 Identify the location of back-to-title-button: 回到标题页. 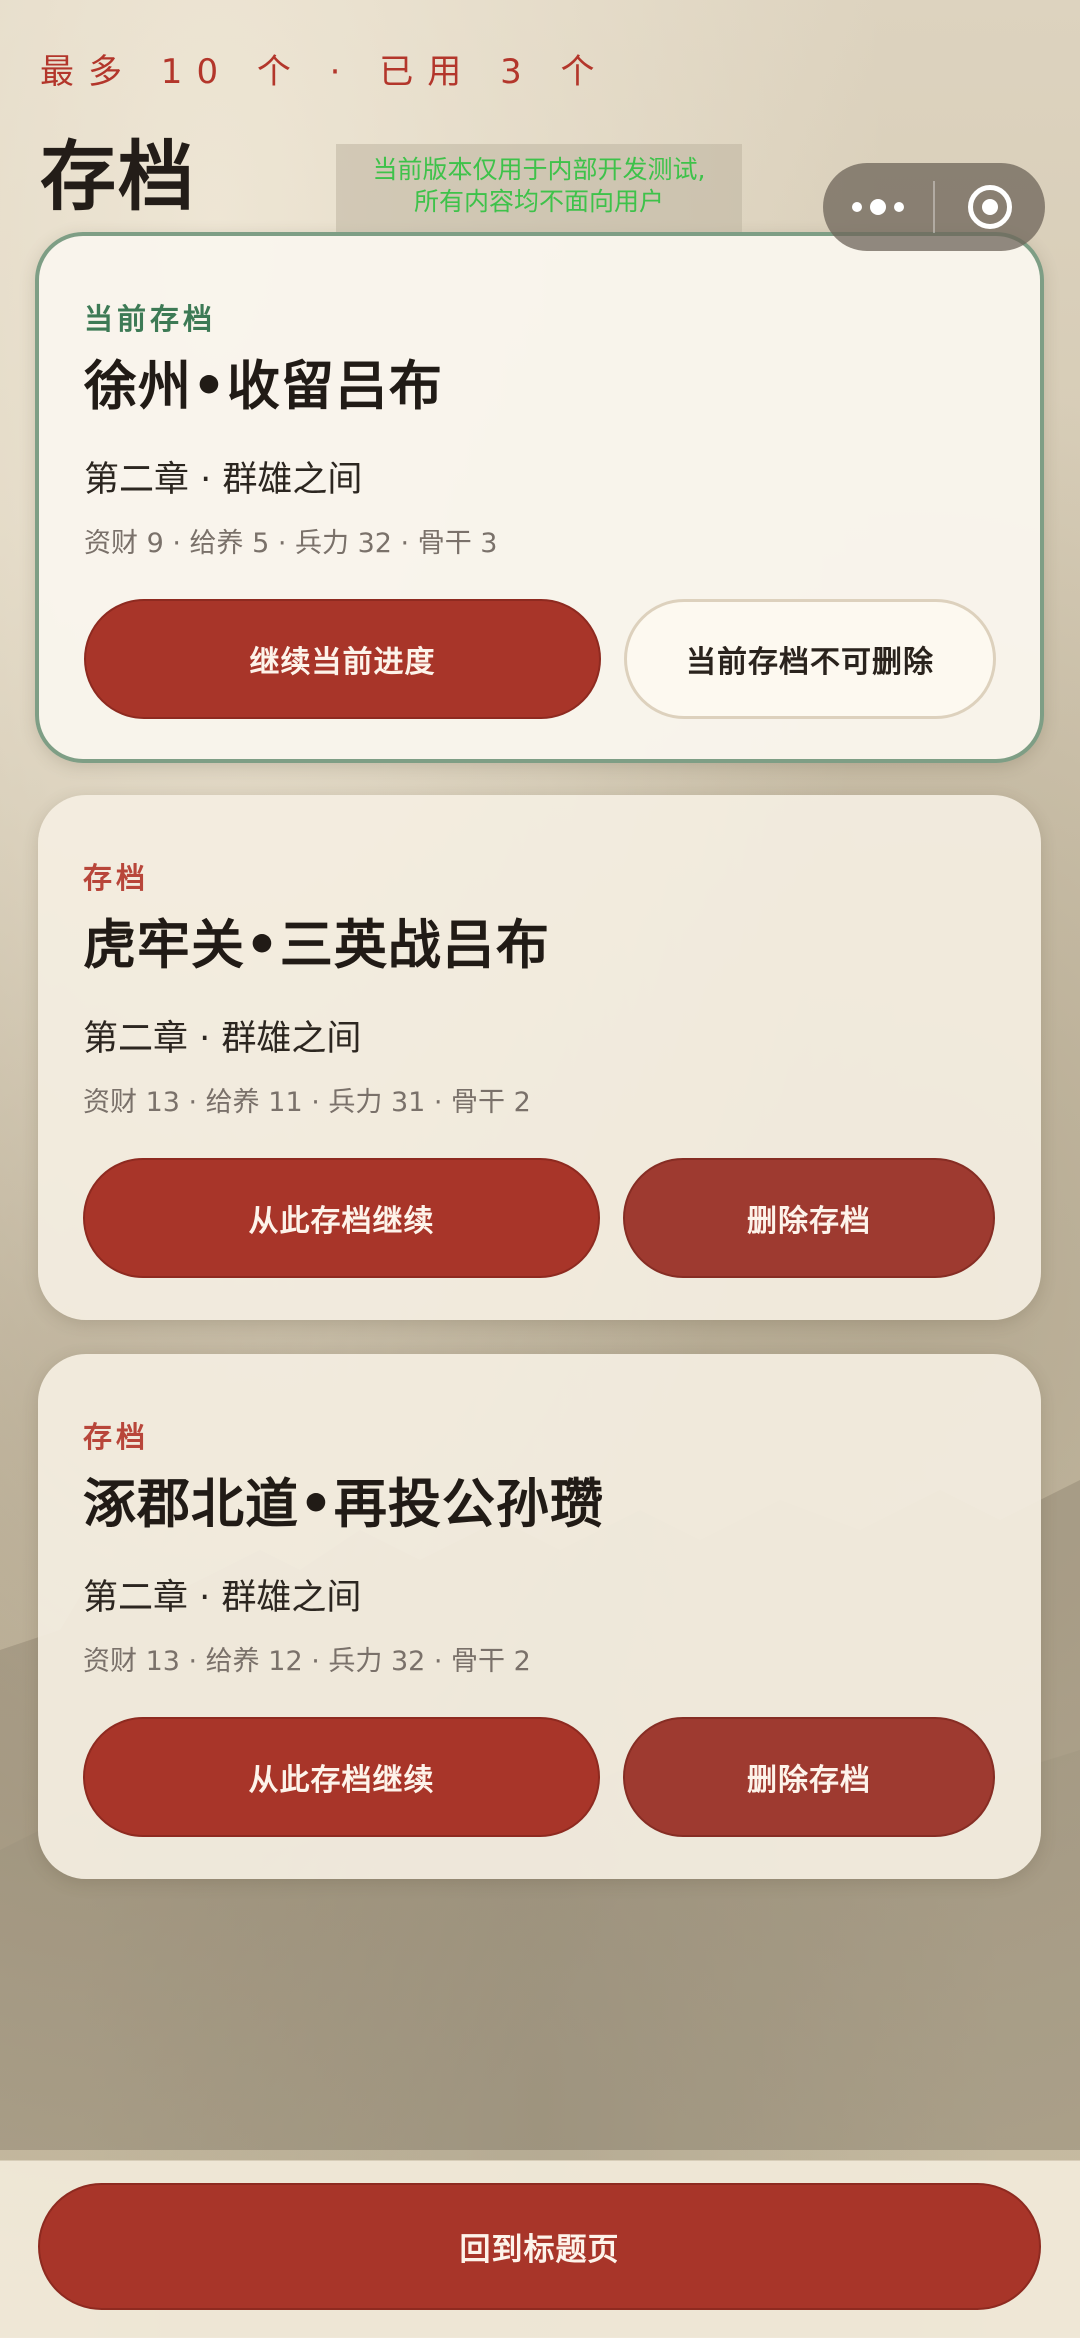
(539, 2246).